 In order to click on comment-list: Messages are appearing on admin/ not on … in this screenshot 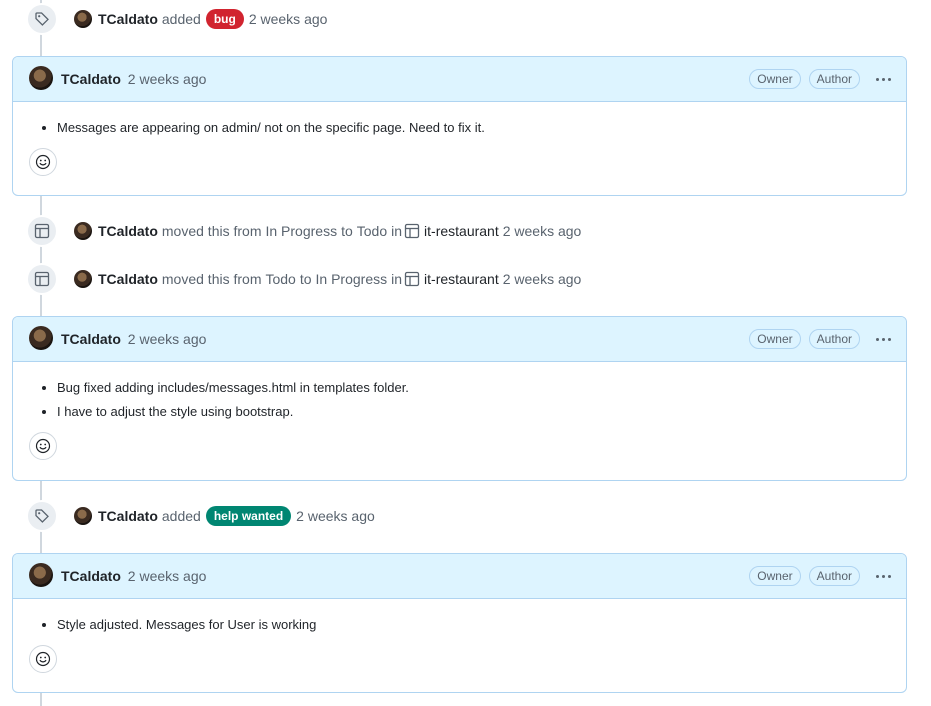, I will do `click(459, 128)`.